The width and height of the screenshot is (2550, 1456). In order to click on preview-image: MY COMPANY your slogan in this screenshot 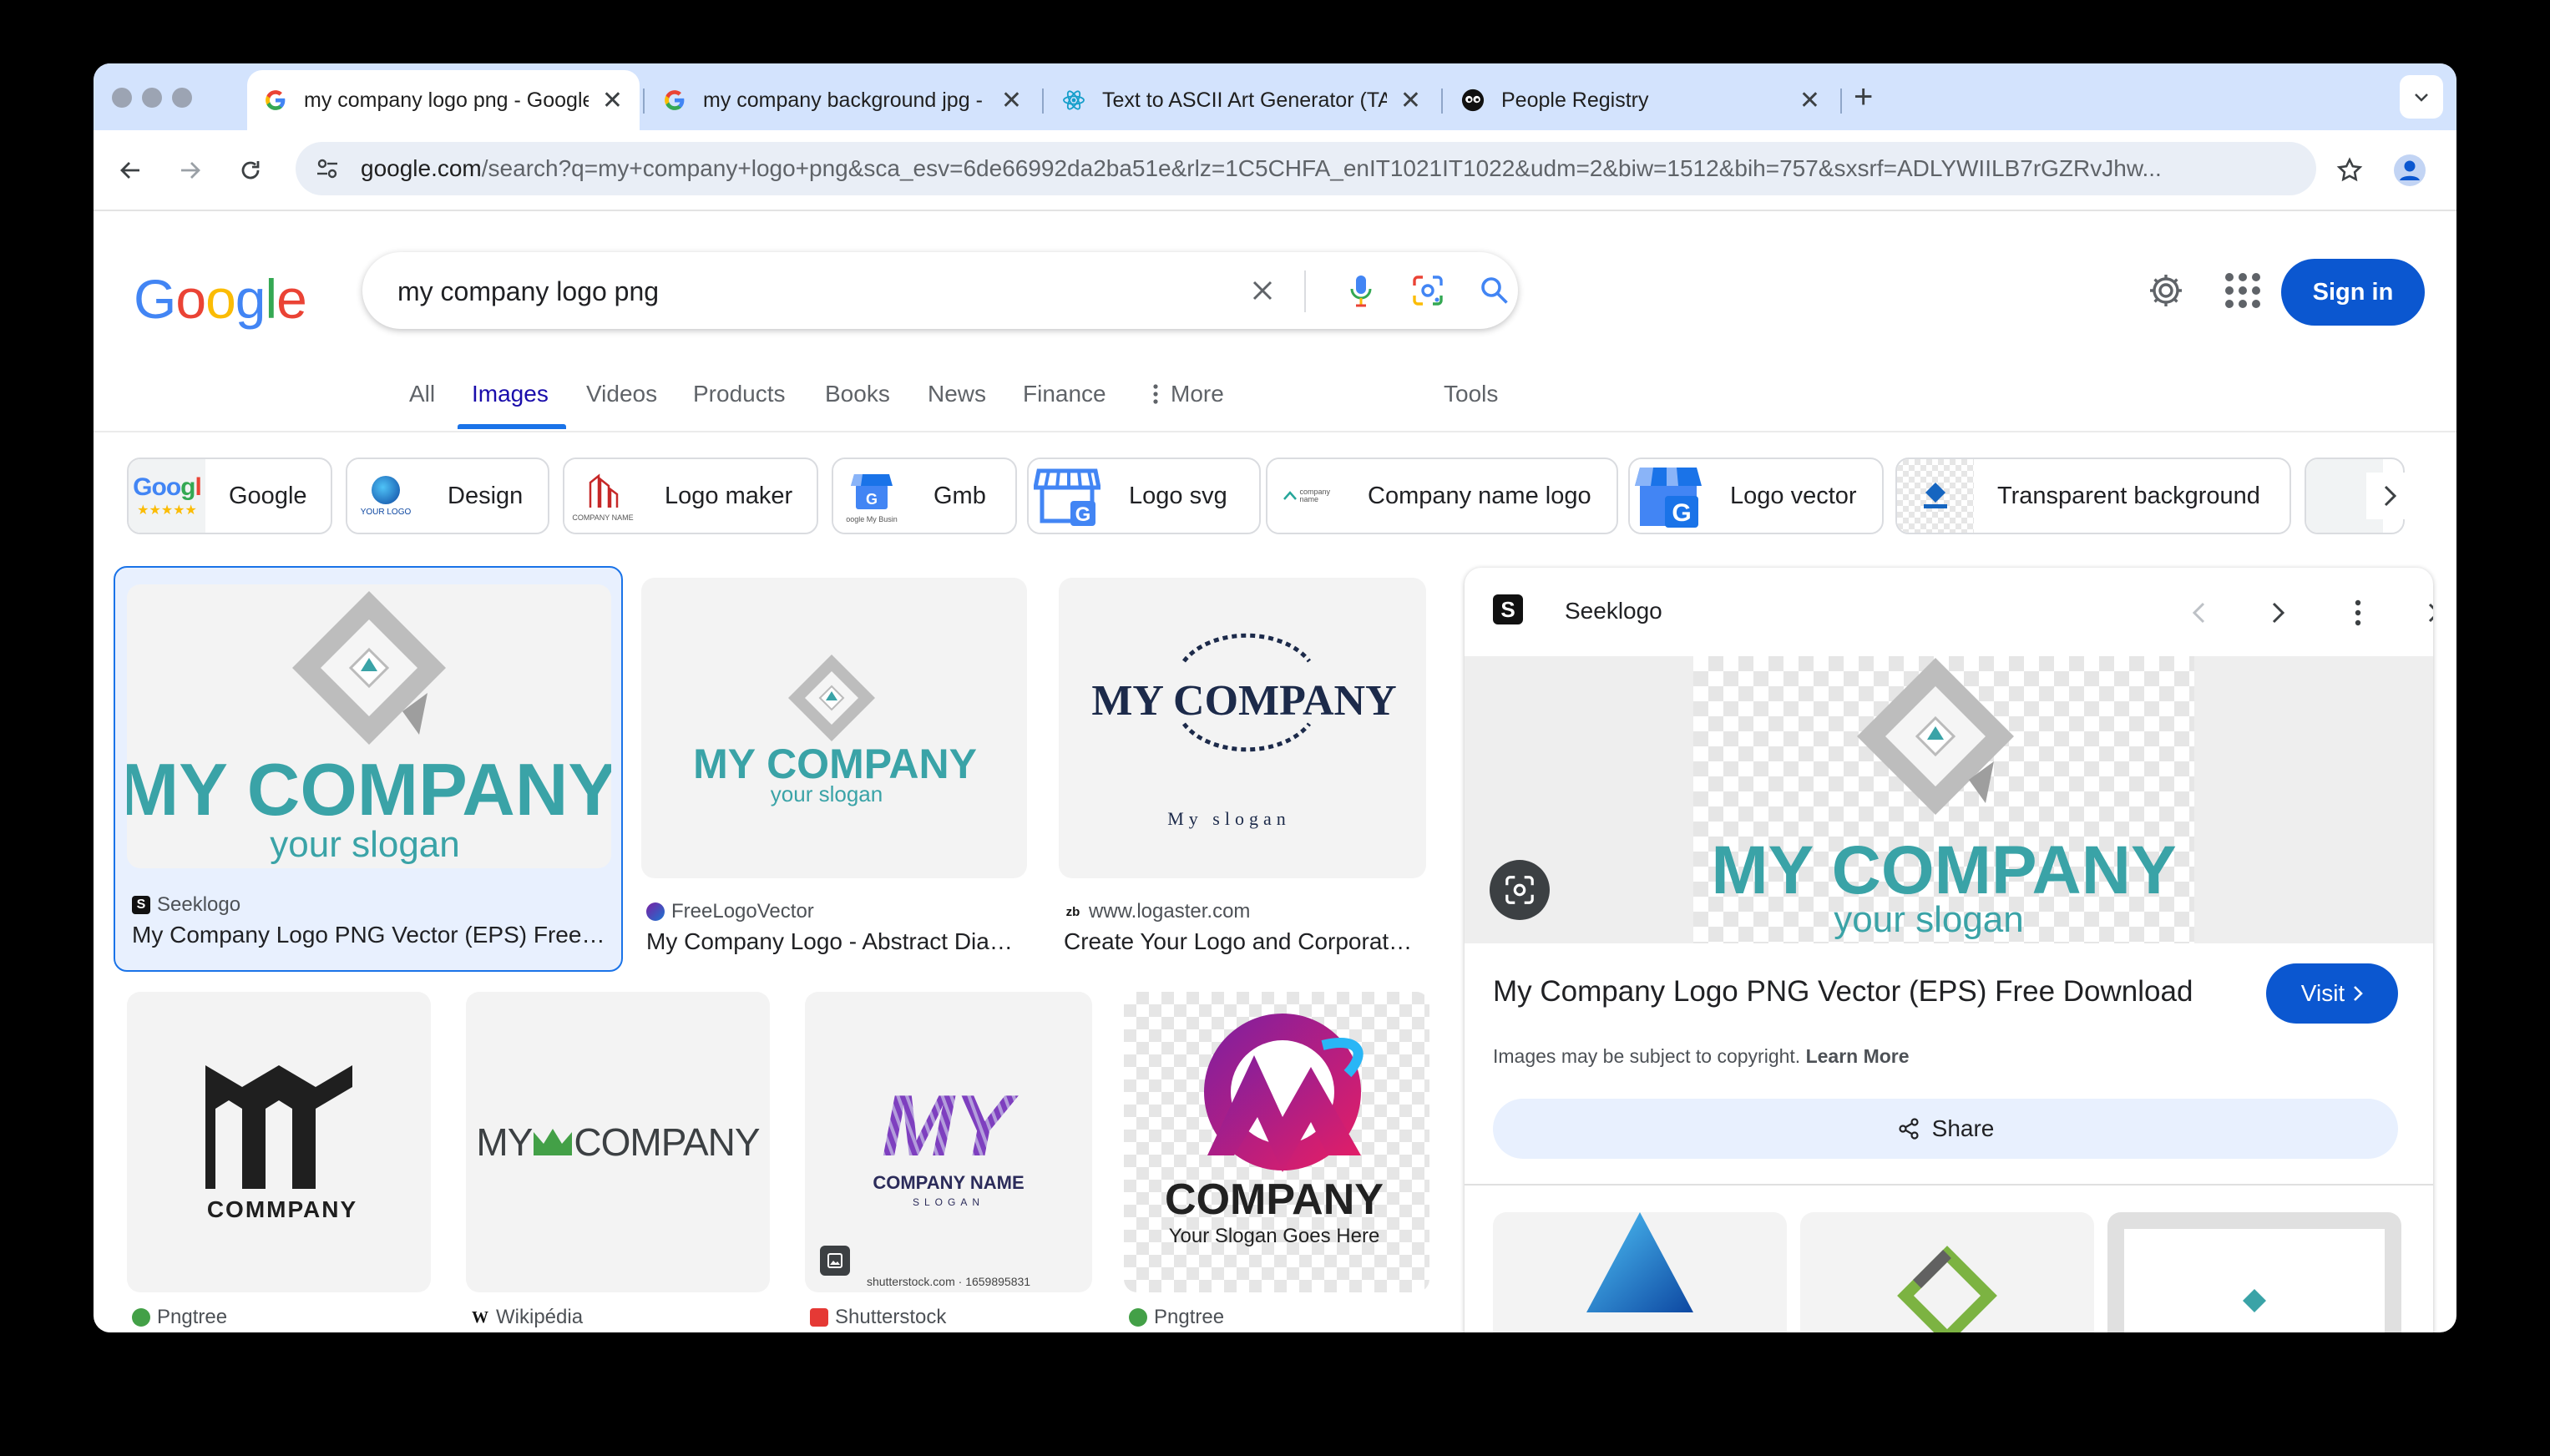, I will do `click(1949, 799)`.